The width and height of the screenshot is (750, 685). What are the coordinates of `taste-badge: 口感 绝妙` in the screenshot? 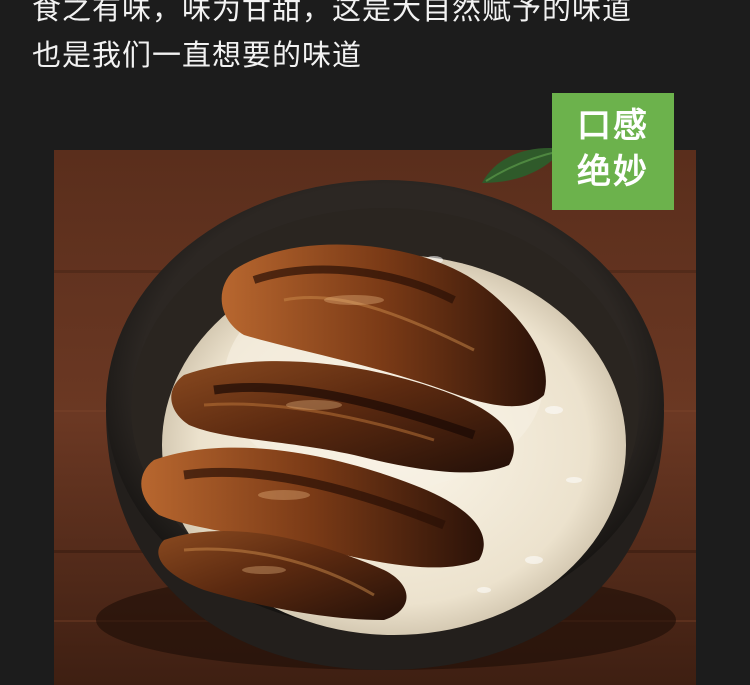 It's located at (613, 151).